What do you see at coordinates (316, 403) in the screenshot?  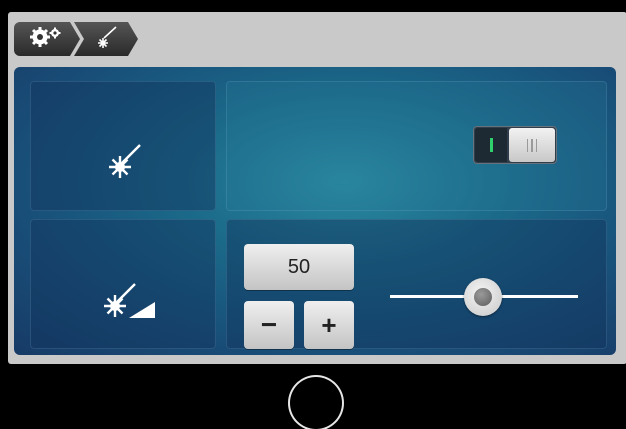 I see `home-circle-icon` at bounding box center [316, 403].